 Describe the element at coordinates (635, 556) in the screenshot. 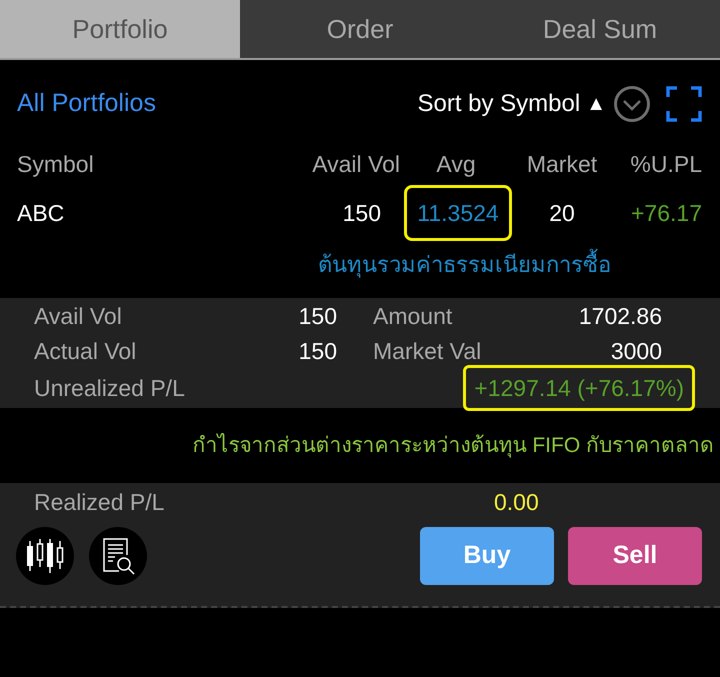

I see `sell-button: Sell` at that location.